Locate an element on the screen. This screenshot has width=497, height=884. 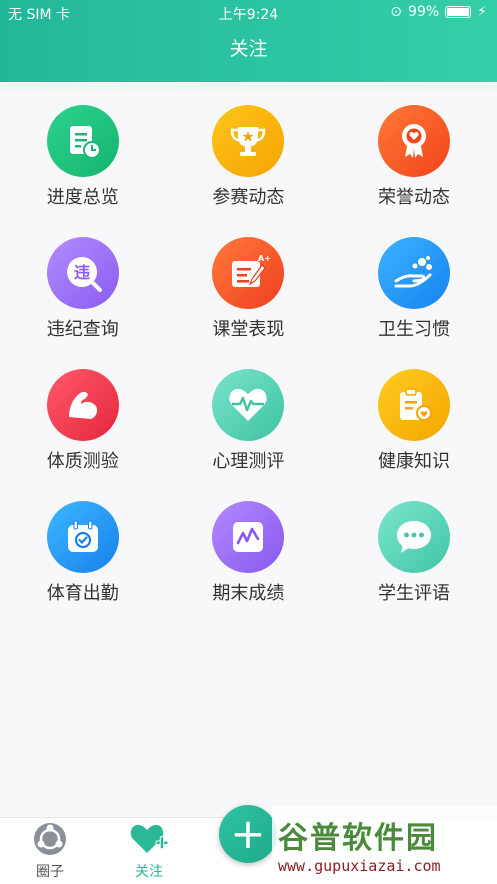
grid-item-label: 参赛动态 is located at coordinates (248, 197).